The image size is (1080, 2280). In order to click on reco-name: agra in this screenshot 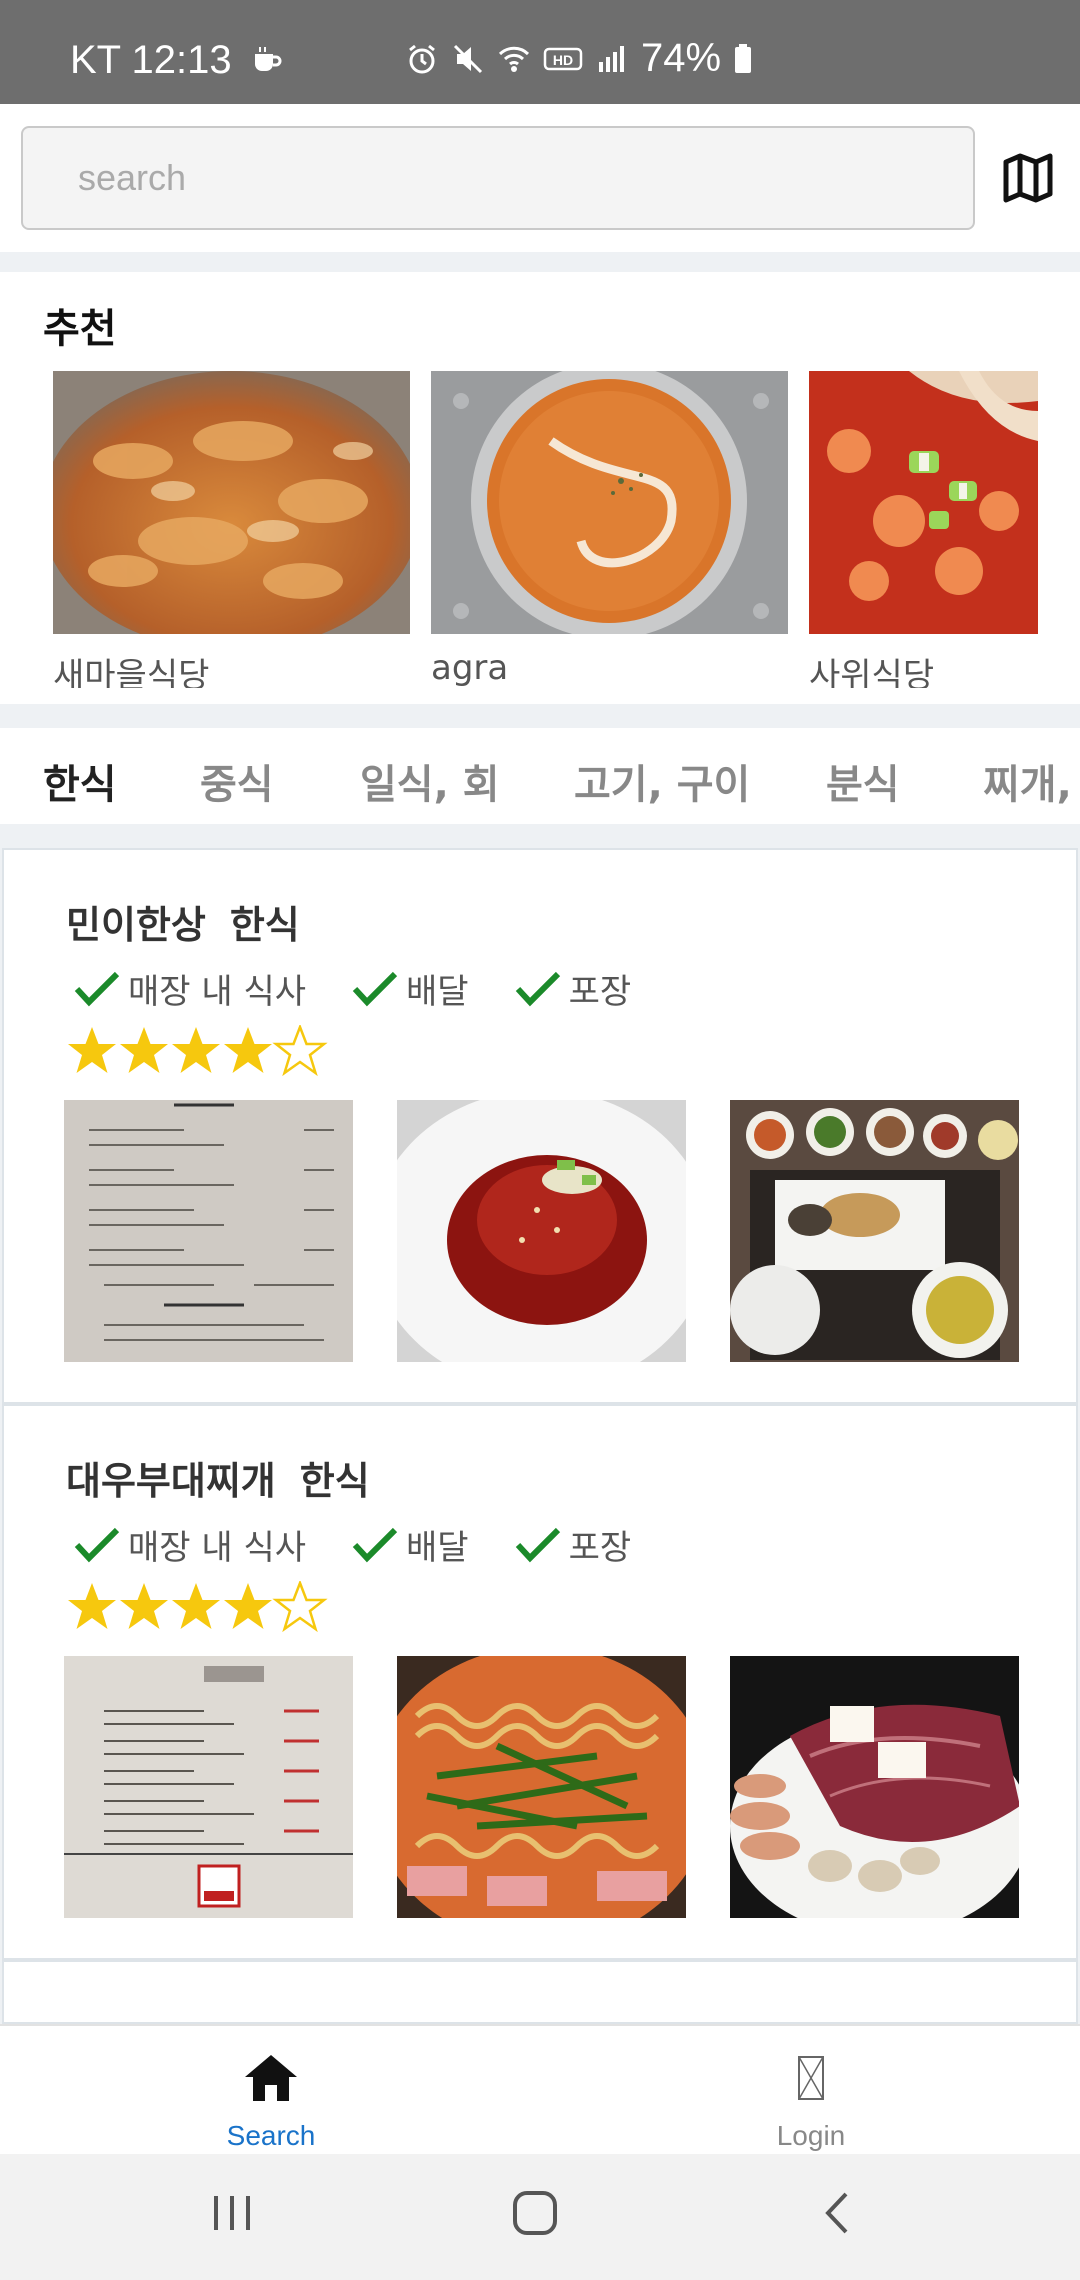, I will do `click(470, 668)`.